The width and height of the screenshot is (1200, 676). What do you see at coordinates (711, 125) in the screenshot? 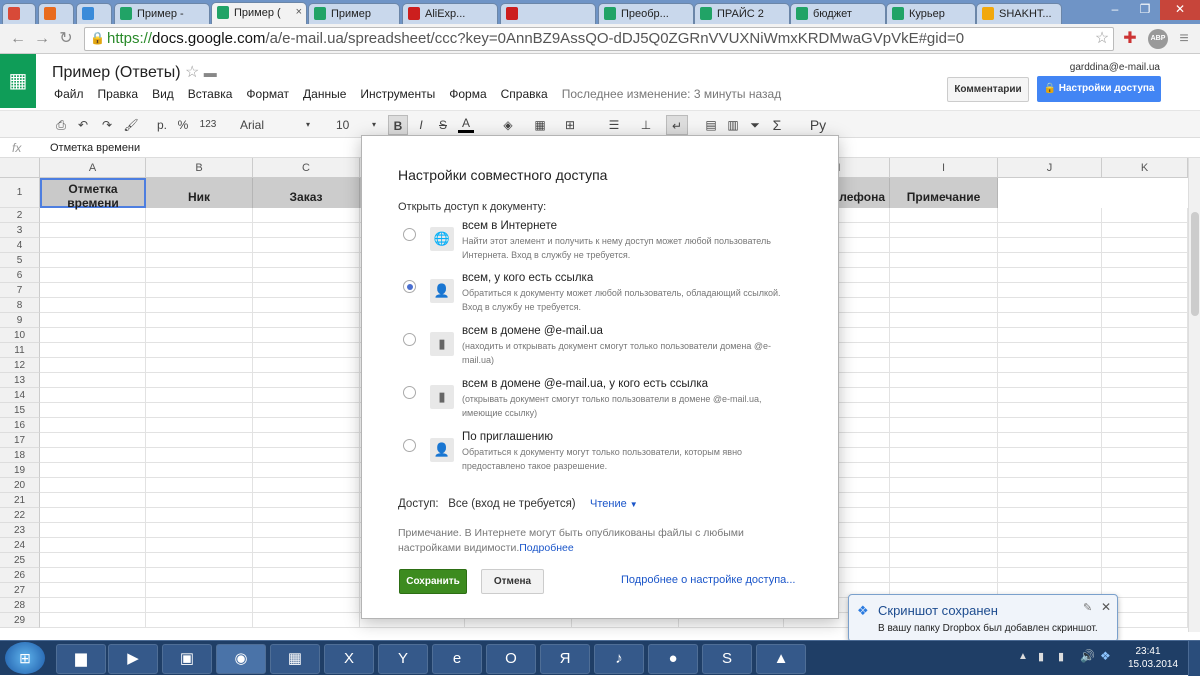
I see `comment-icon: ▤` at bounding box center [711, 125].